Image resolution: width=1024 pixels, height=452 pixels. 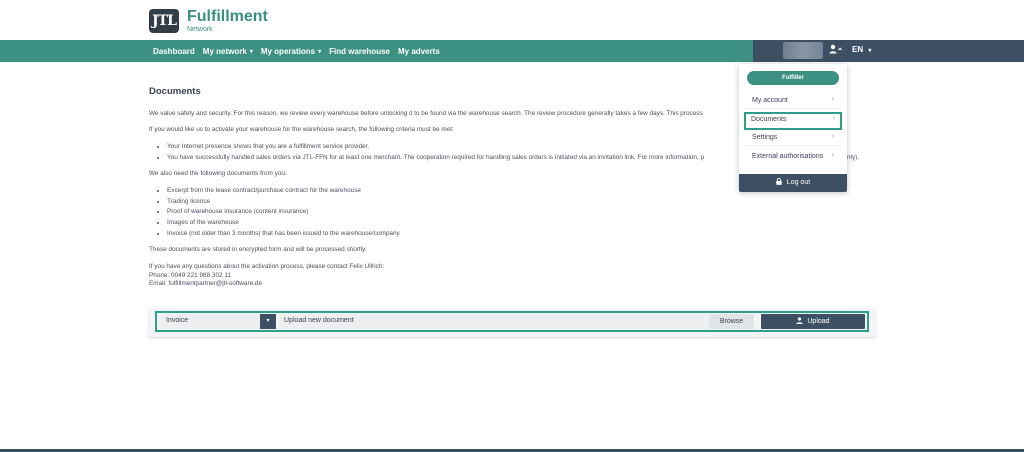 I want to click on language-selector: EN ▾, so click(x=861, y=49).